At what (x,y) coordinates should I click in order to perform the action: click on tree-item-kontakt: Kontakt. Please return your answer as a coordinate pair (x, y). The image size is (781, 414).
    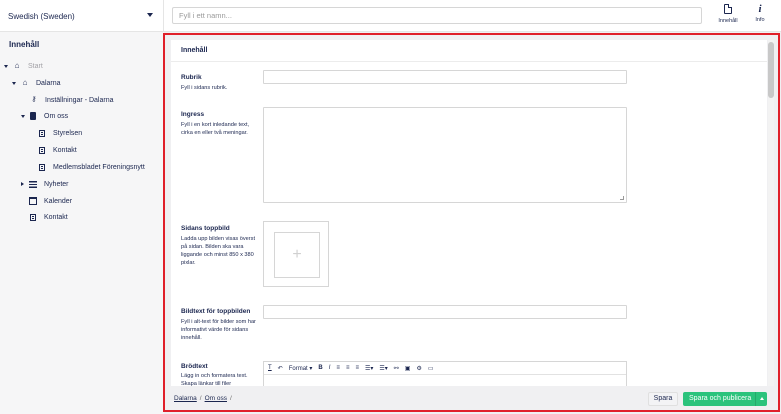
    Looking at the image, I should click on (58, 150).